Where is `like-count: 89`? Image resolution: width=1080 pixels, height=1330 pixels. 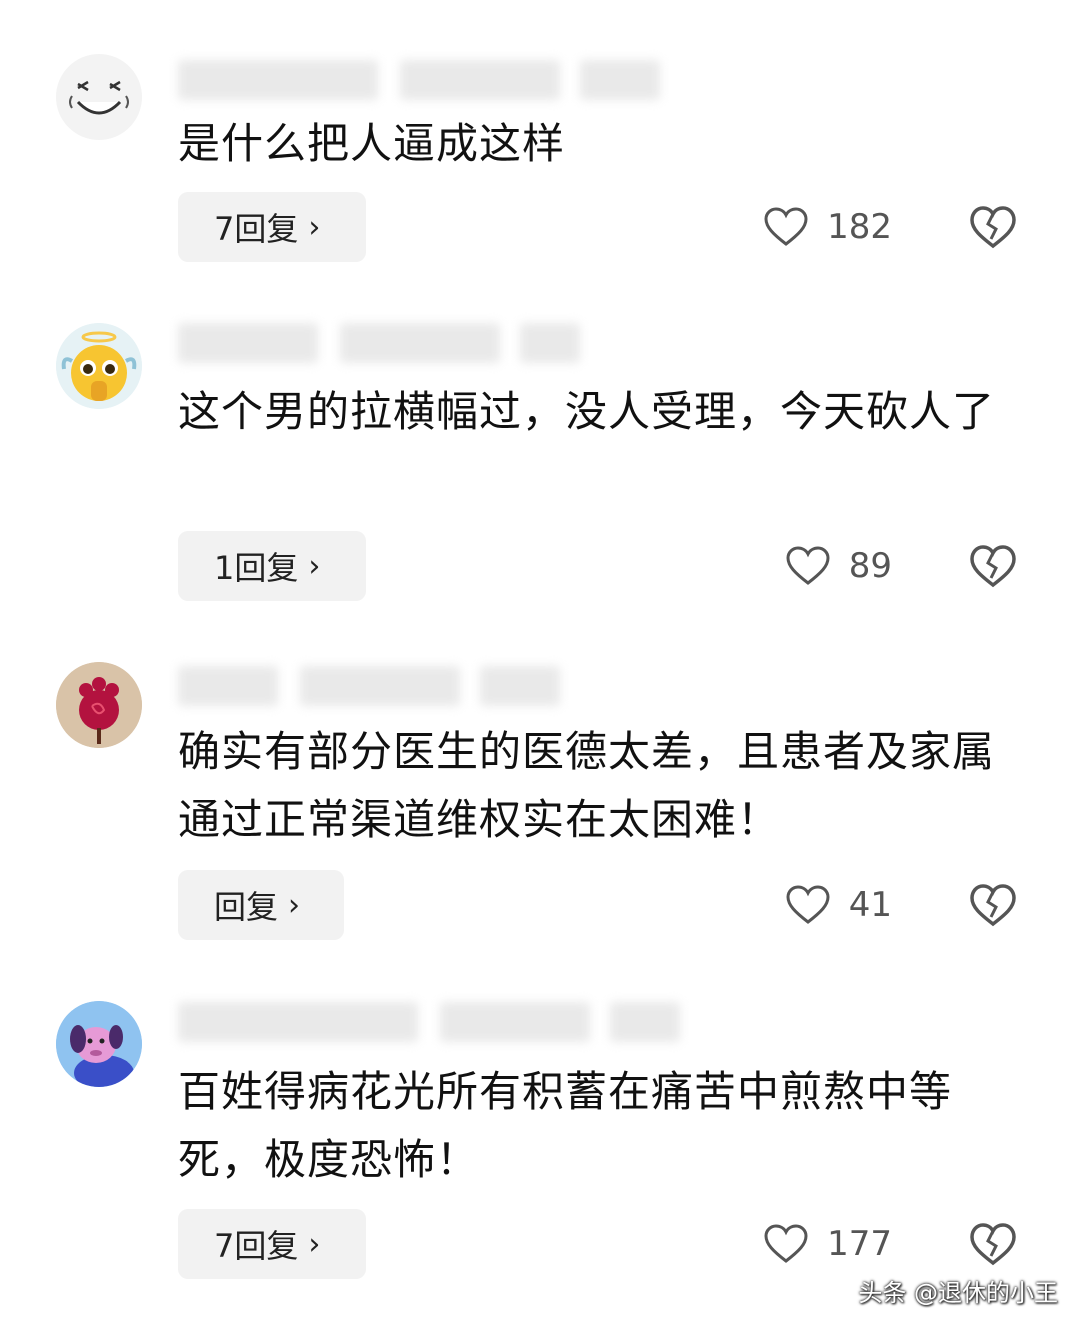
like-count: 89 is located at coordinates (870, 566).